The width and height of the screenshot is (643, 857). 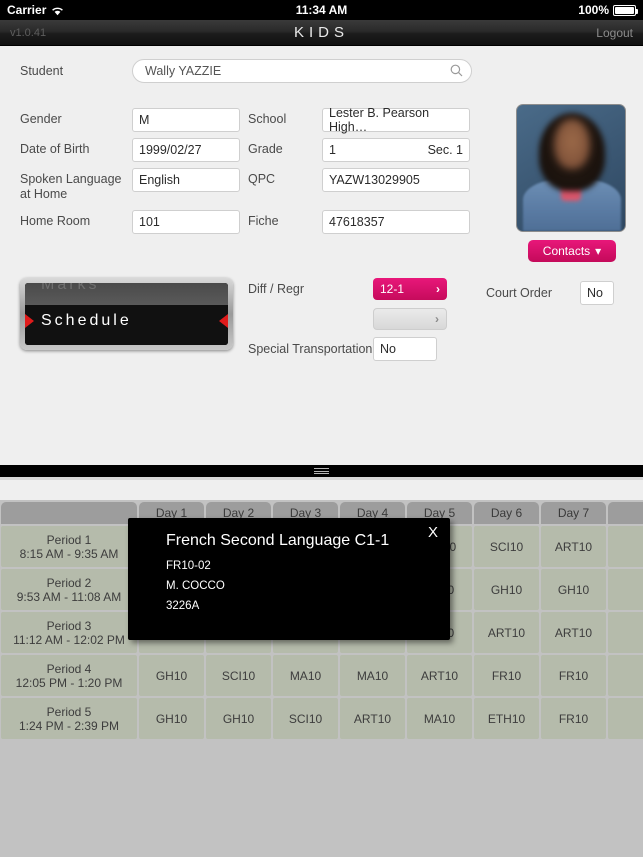 What do you see at coordinates (363, 289) in the screenshot?
I see `diff-regr-row: Diff / Regr 12-1 ›` at bounding box center [363, 289].